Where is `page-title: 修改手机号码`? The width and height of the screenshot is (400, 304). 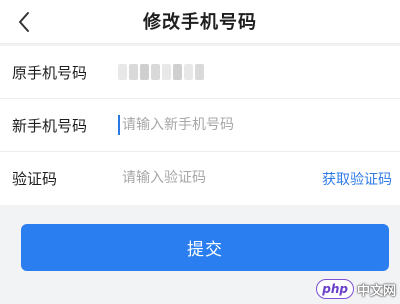
page-title: 修改手机号码 is located at coordinates (200, 22).